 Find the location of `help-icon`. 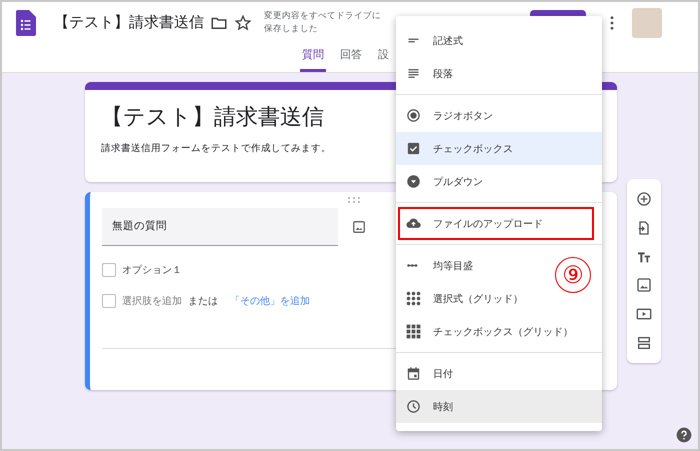

help-icon is located at coordinates (684, 435).